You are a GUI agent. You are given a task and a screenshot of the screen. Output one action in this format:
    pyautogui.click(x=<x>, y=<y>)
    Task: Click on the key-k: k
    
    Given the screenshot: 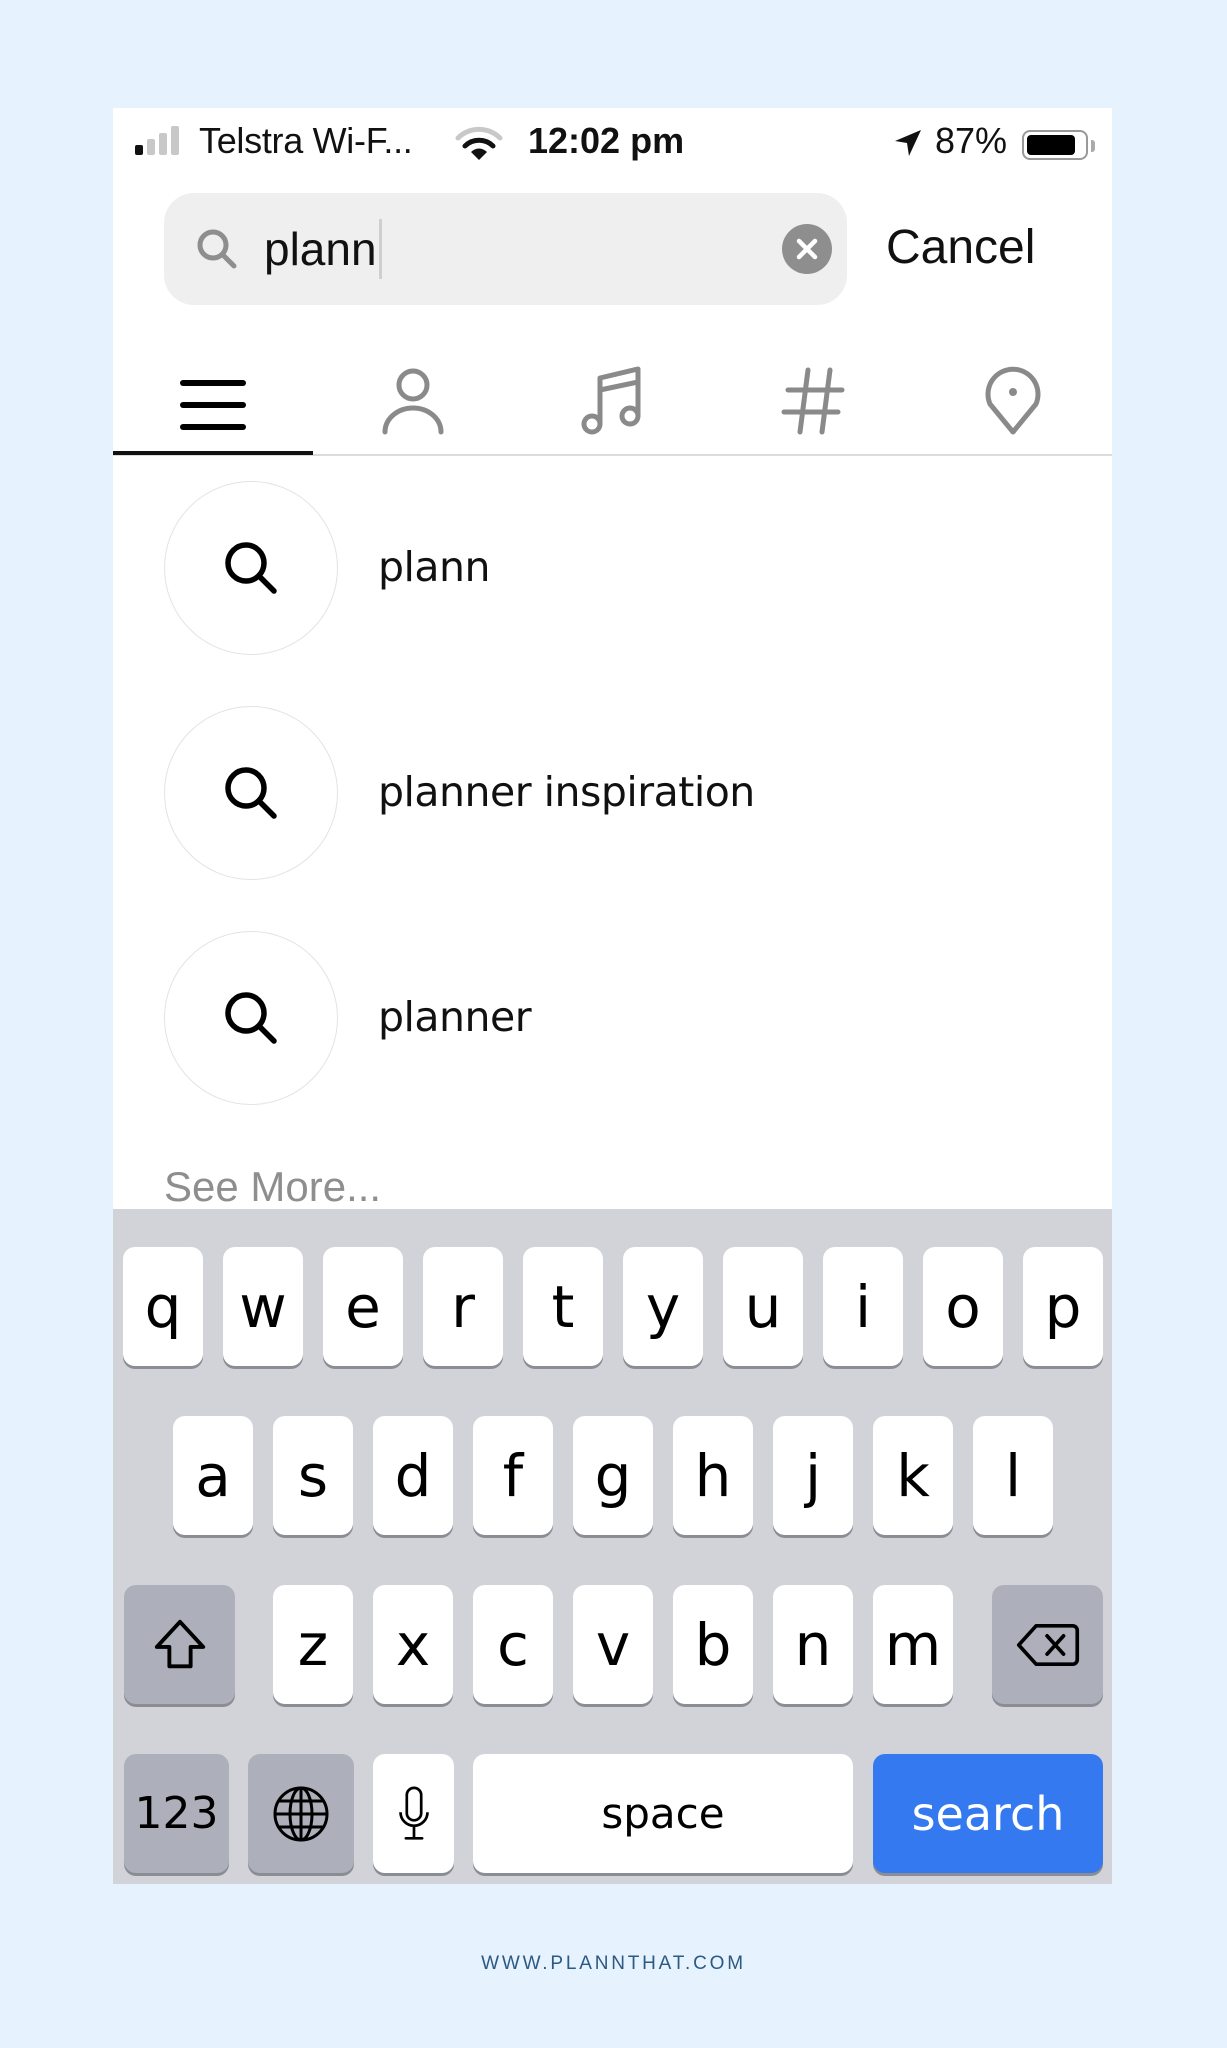 What is the action you would take?
    pyautogui.click(x=913, y=1475)
    